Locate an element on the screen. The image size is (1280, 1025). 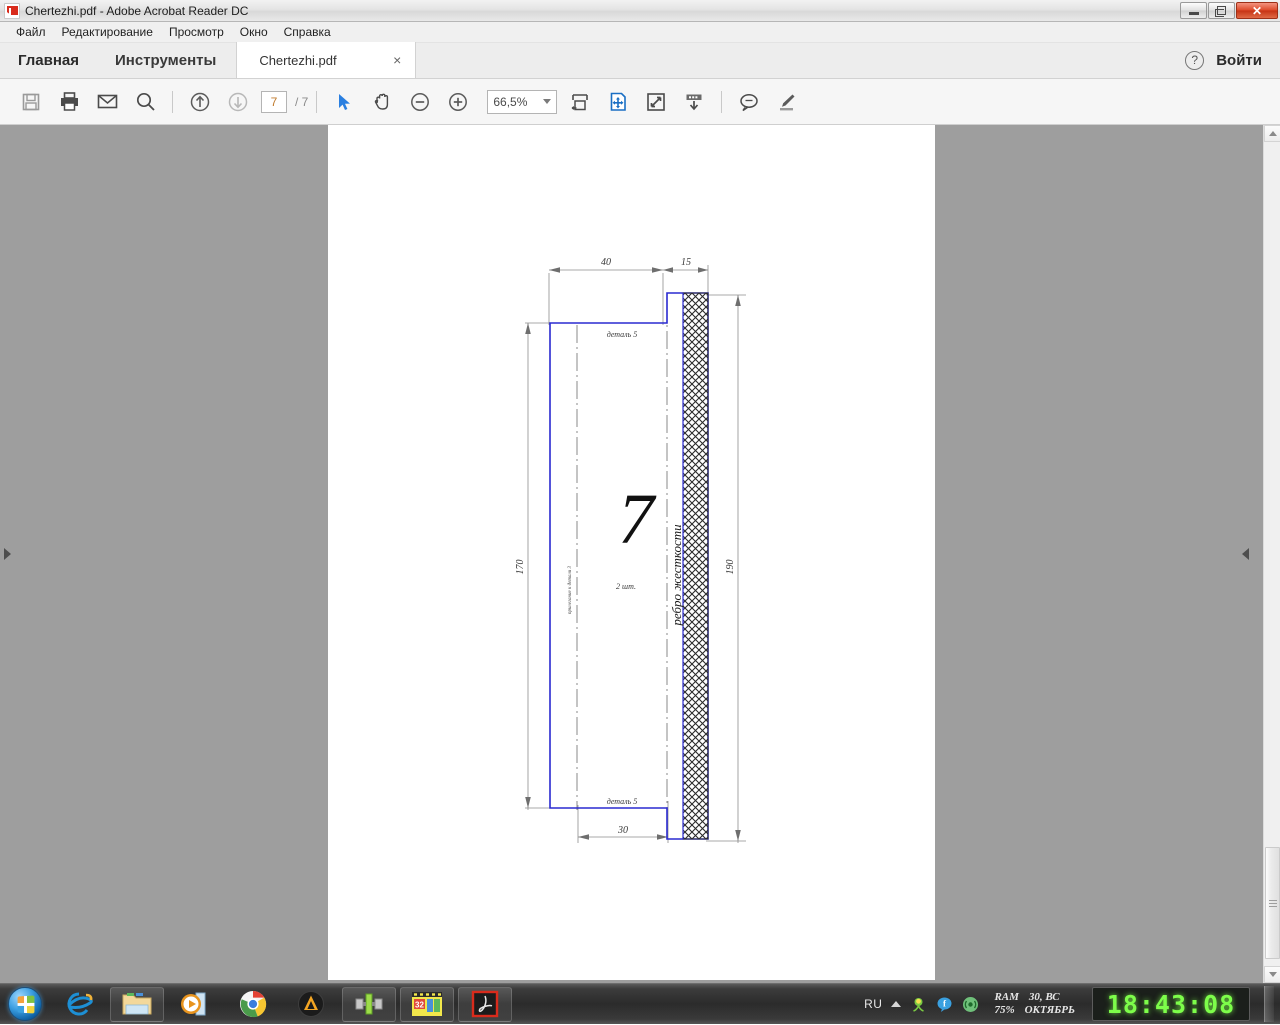
chevron-left-icon is located at coordinates (1245, 554).